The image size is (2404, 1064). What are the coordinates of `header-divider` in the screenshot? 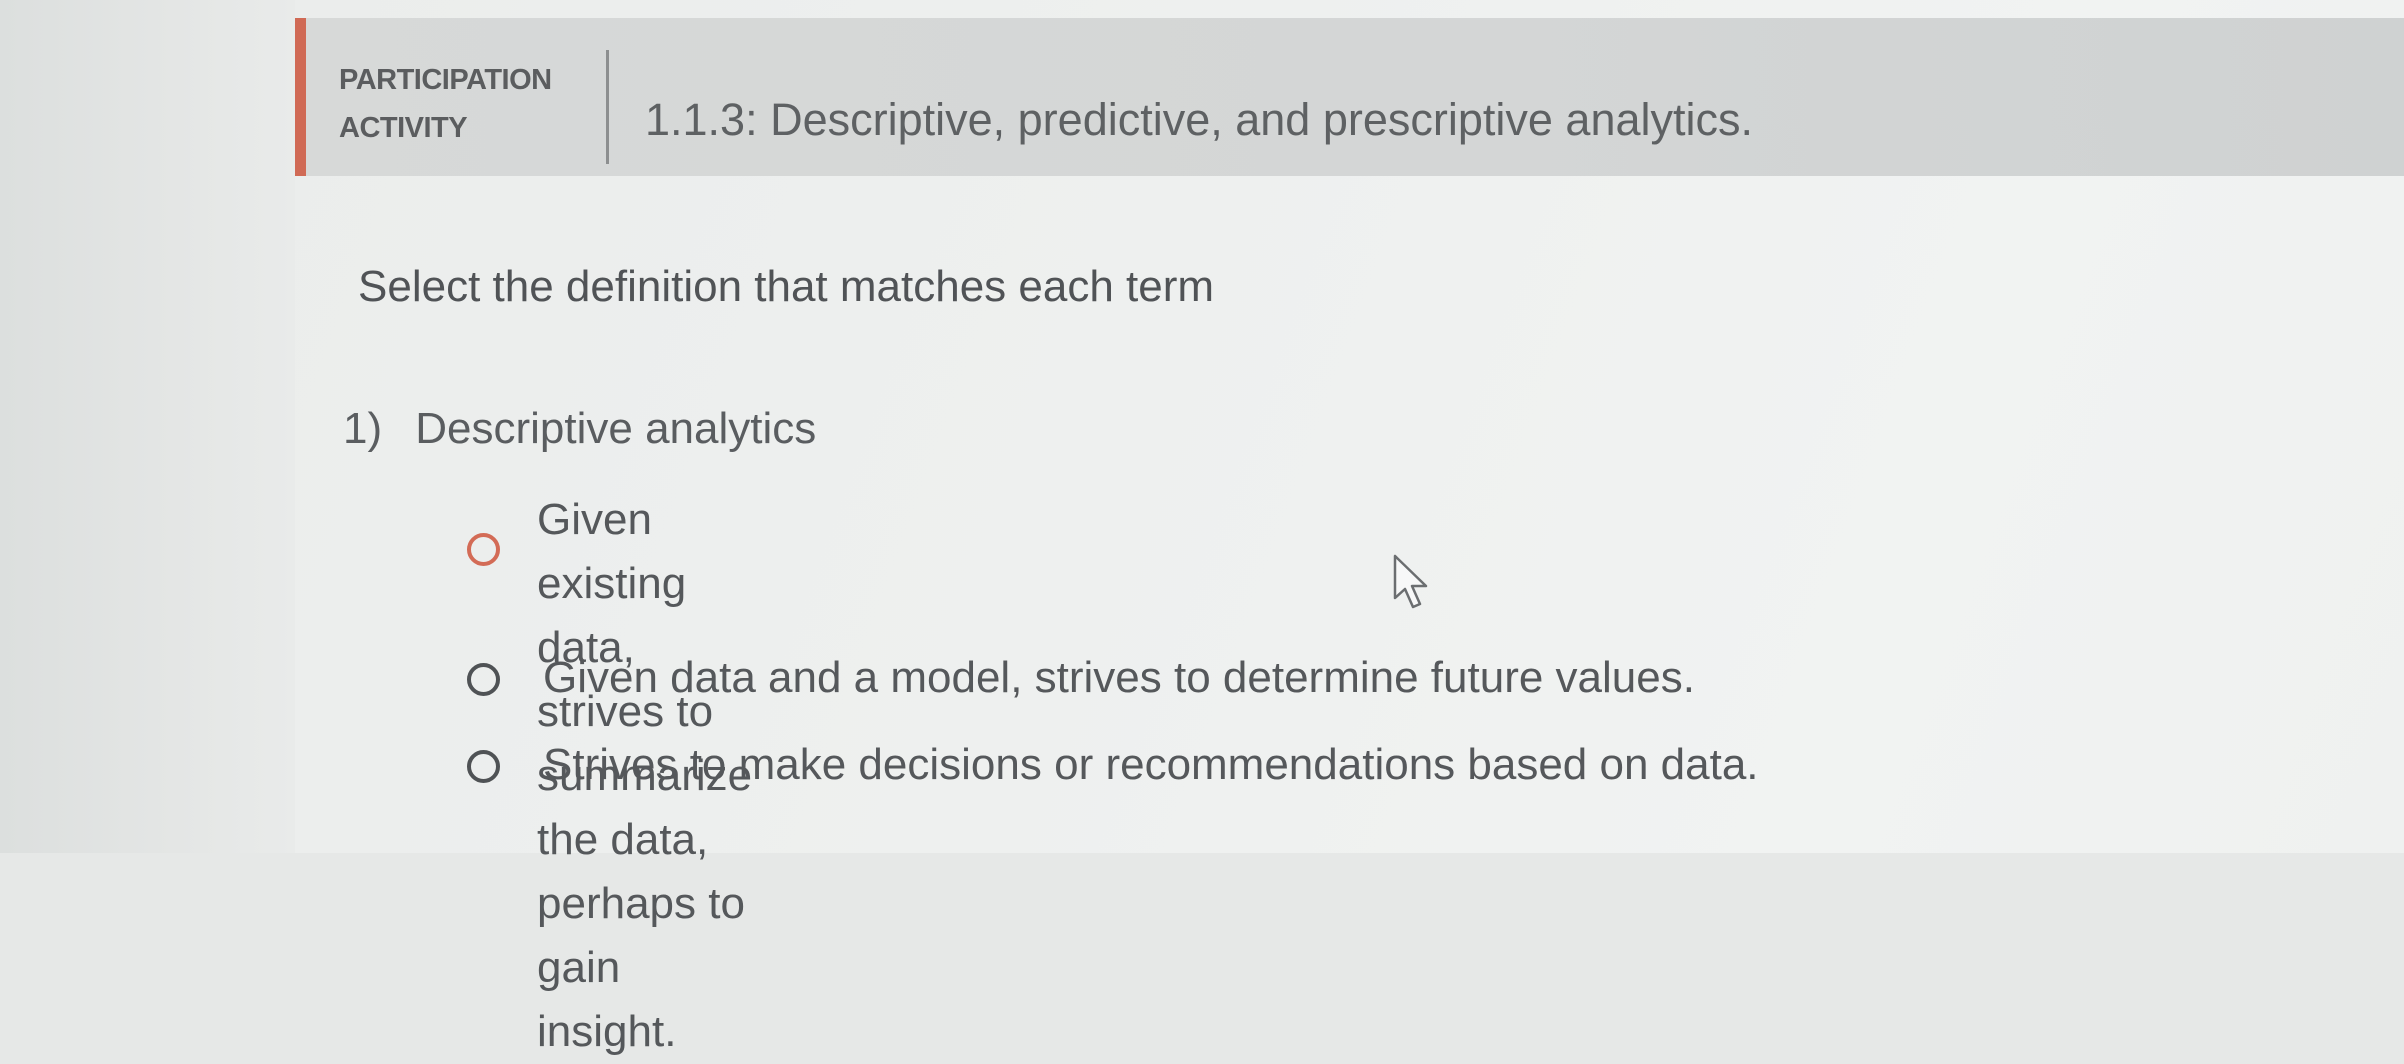 It's located at (607, 107).